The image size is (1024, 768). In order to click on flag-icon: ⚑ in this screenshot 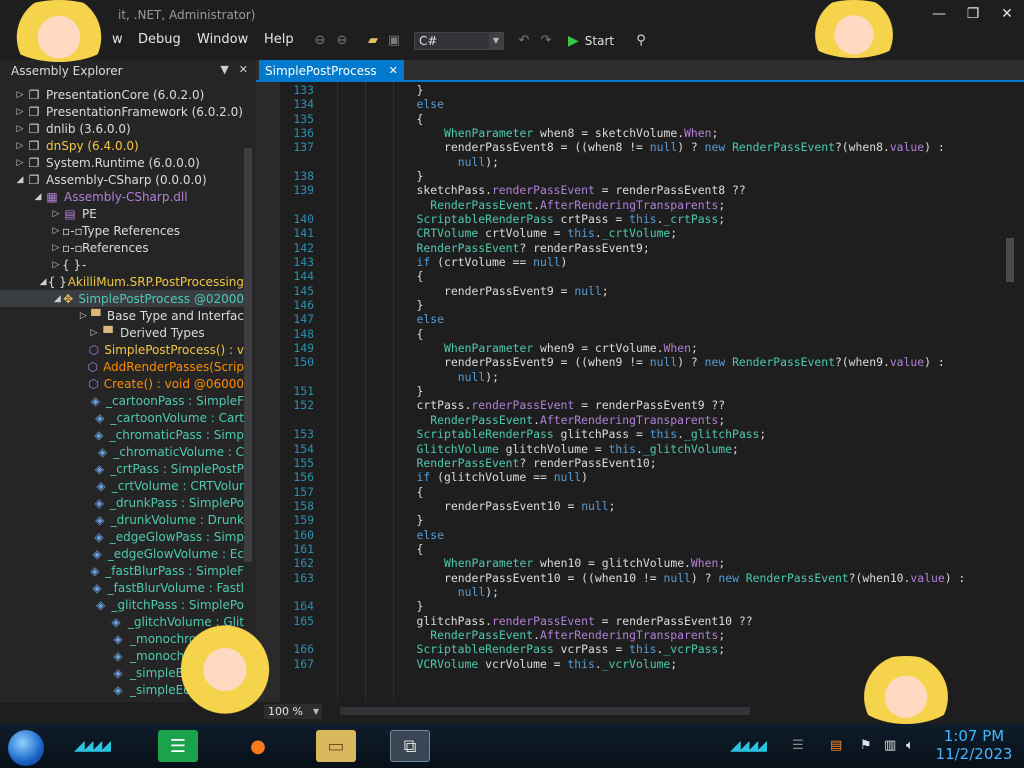, I will do `click(866, 745)`.